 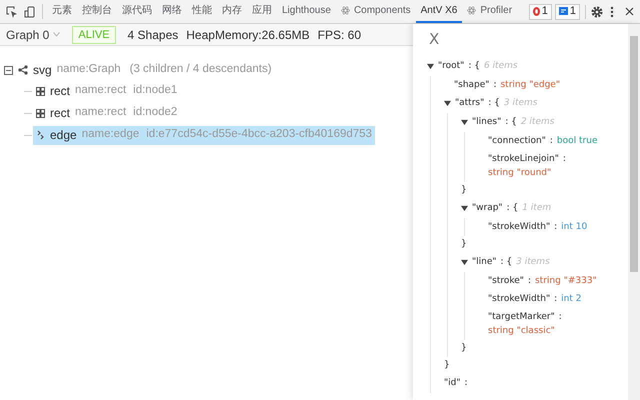 I want to click on node-name: name:Graph, so click(x=88, y=70).